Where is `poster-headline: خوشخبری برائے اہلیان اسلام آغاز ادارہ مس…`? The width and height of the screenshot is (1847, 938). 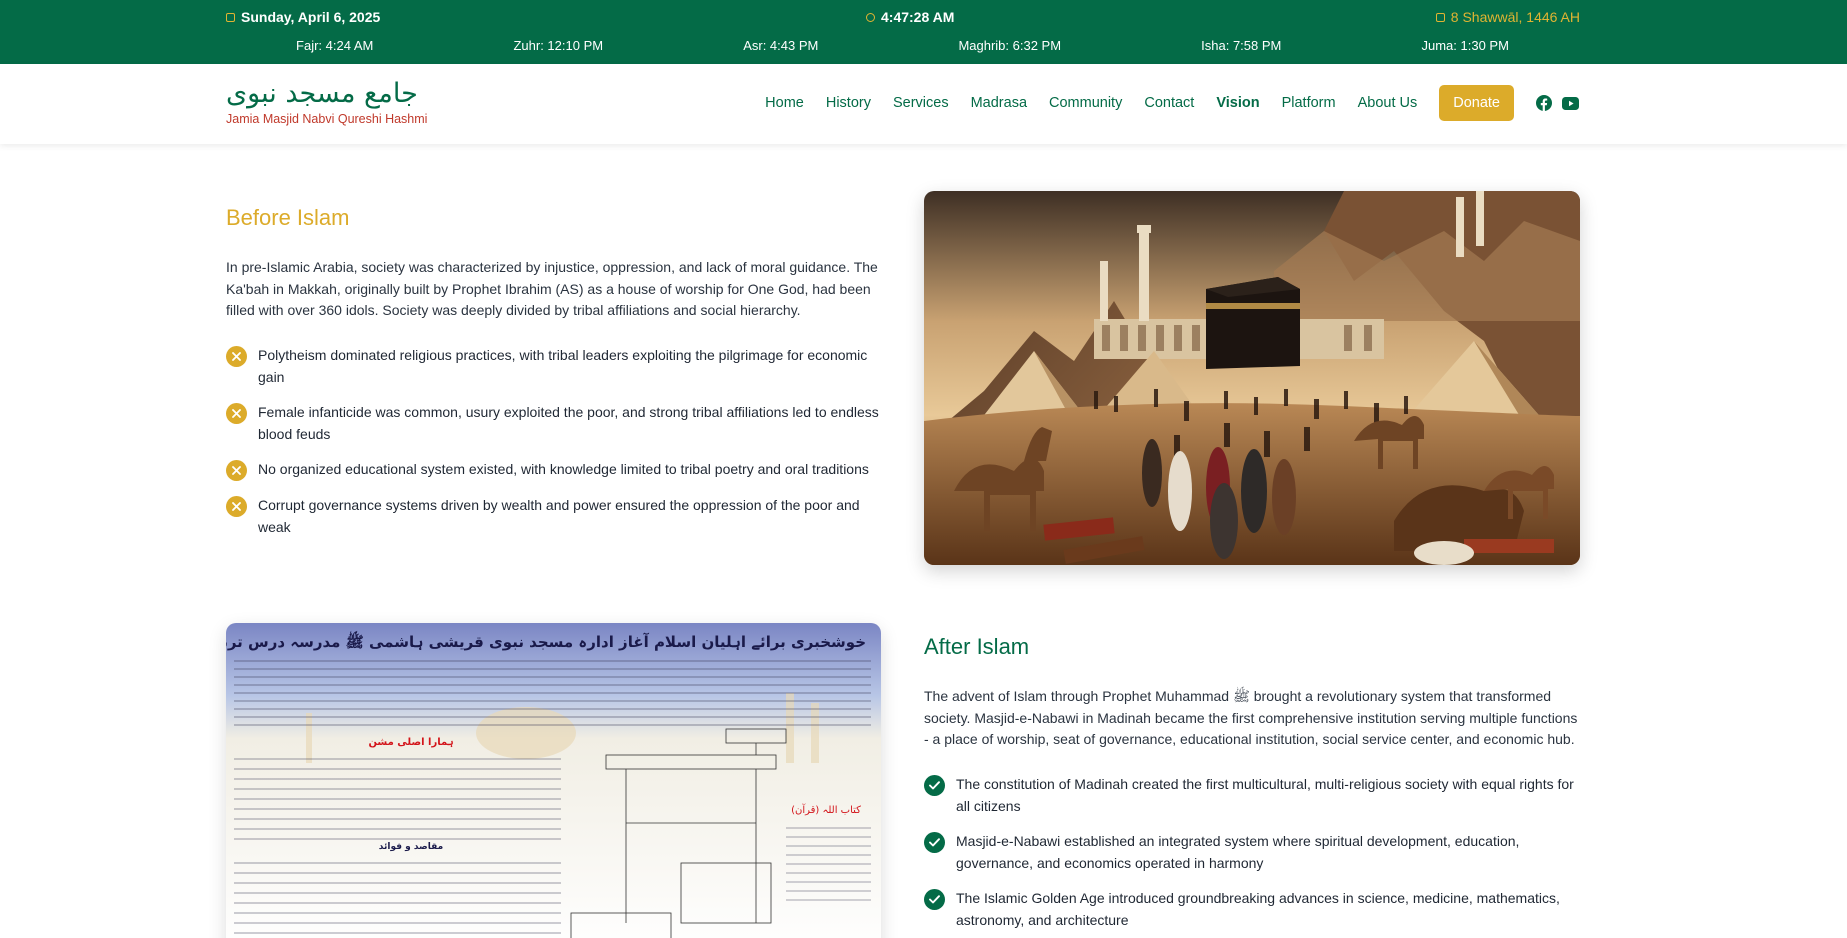
poster-headline: خوشخبری برائے اہلیان اسلام آغاز ادارہ مس… is located at coordinates (546, 641).